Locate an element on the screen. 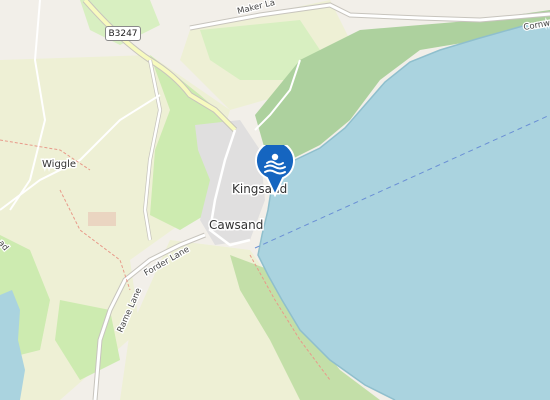 The width and height of the screenshot is (550, 400). building-cluster is located at coordinates (102, 219).